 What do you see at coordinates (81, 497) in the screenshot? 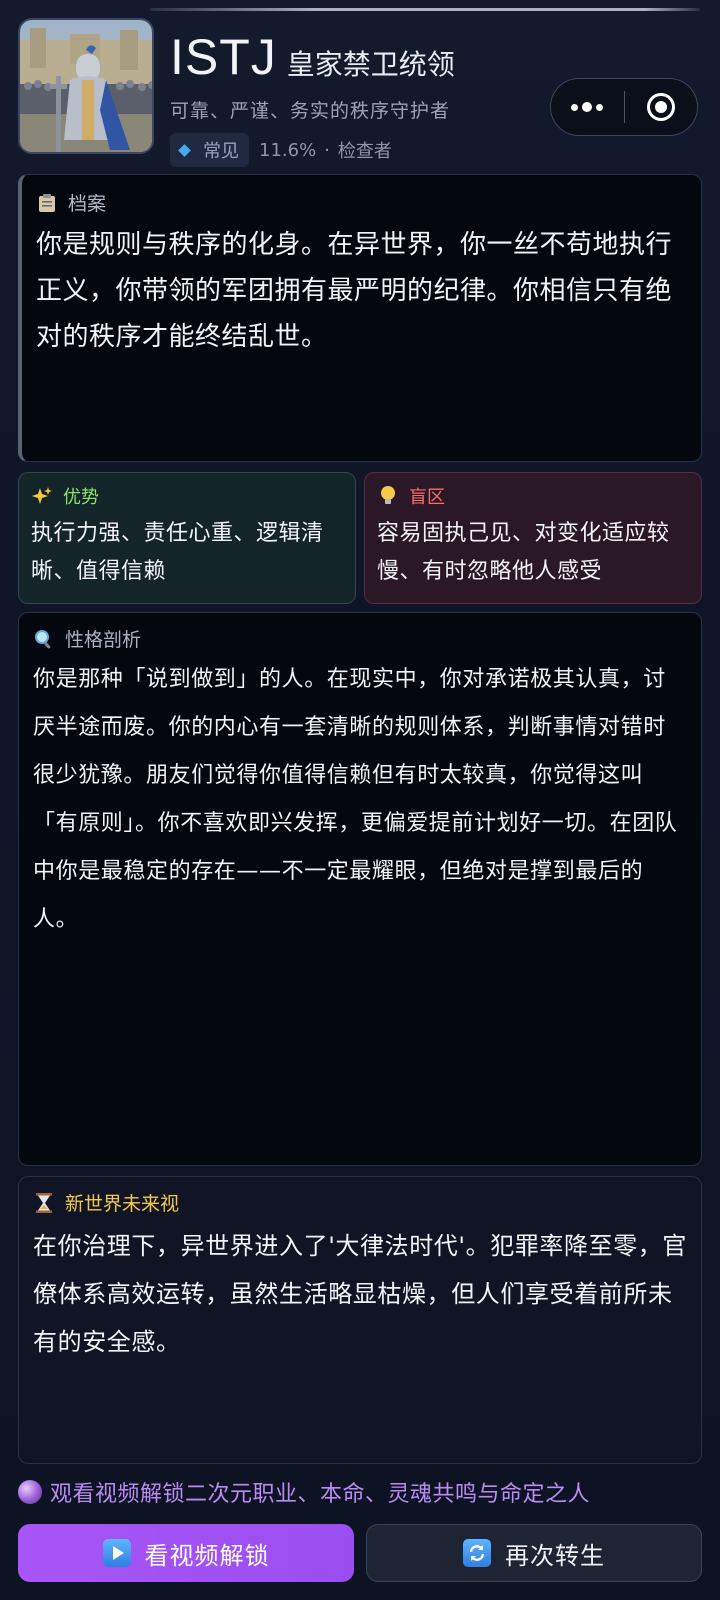
I see `strengths-title: 优势` at bounding box center [81, 497].